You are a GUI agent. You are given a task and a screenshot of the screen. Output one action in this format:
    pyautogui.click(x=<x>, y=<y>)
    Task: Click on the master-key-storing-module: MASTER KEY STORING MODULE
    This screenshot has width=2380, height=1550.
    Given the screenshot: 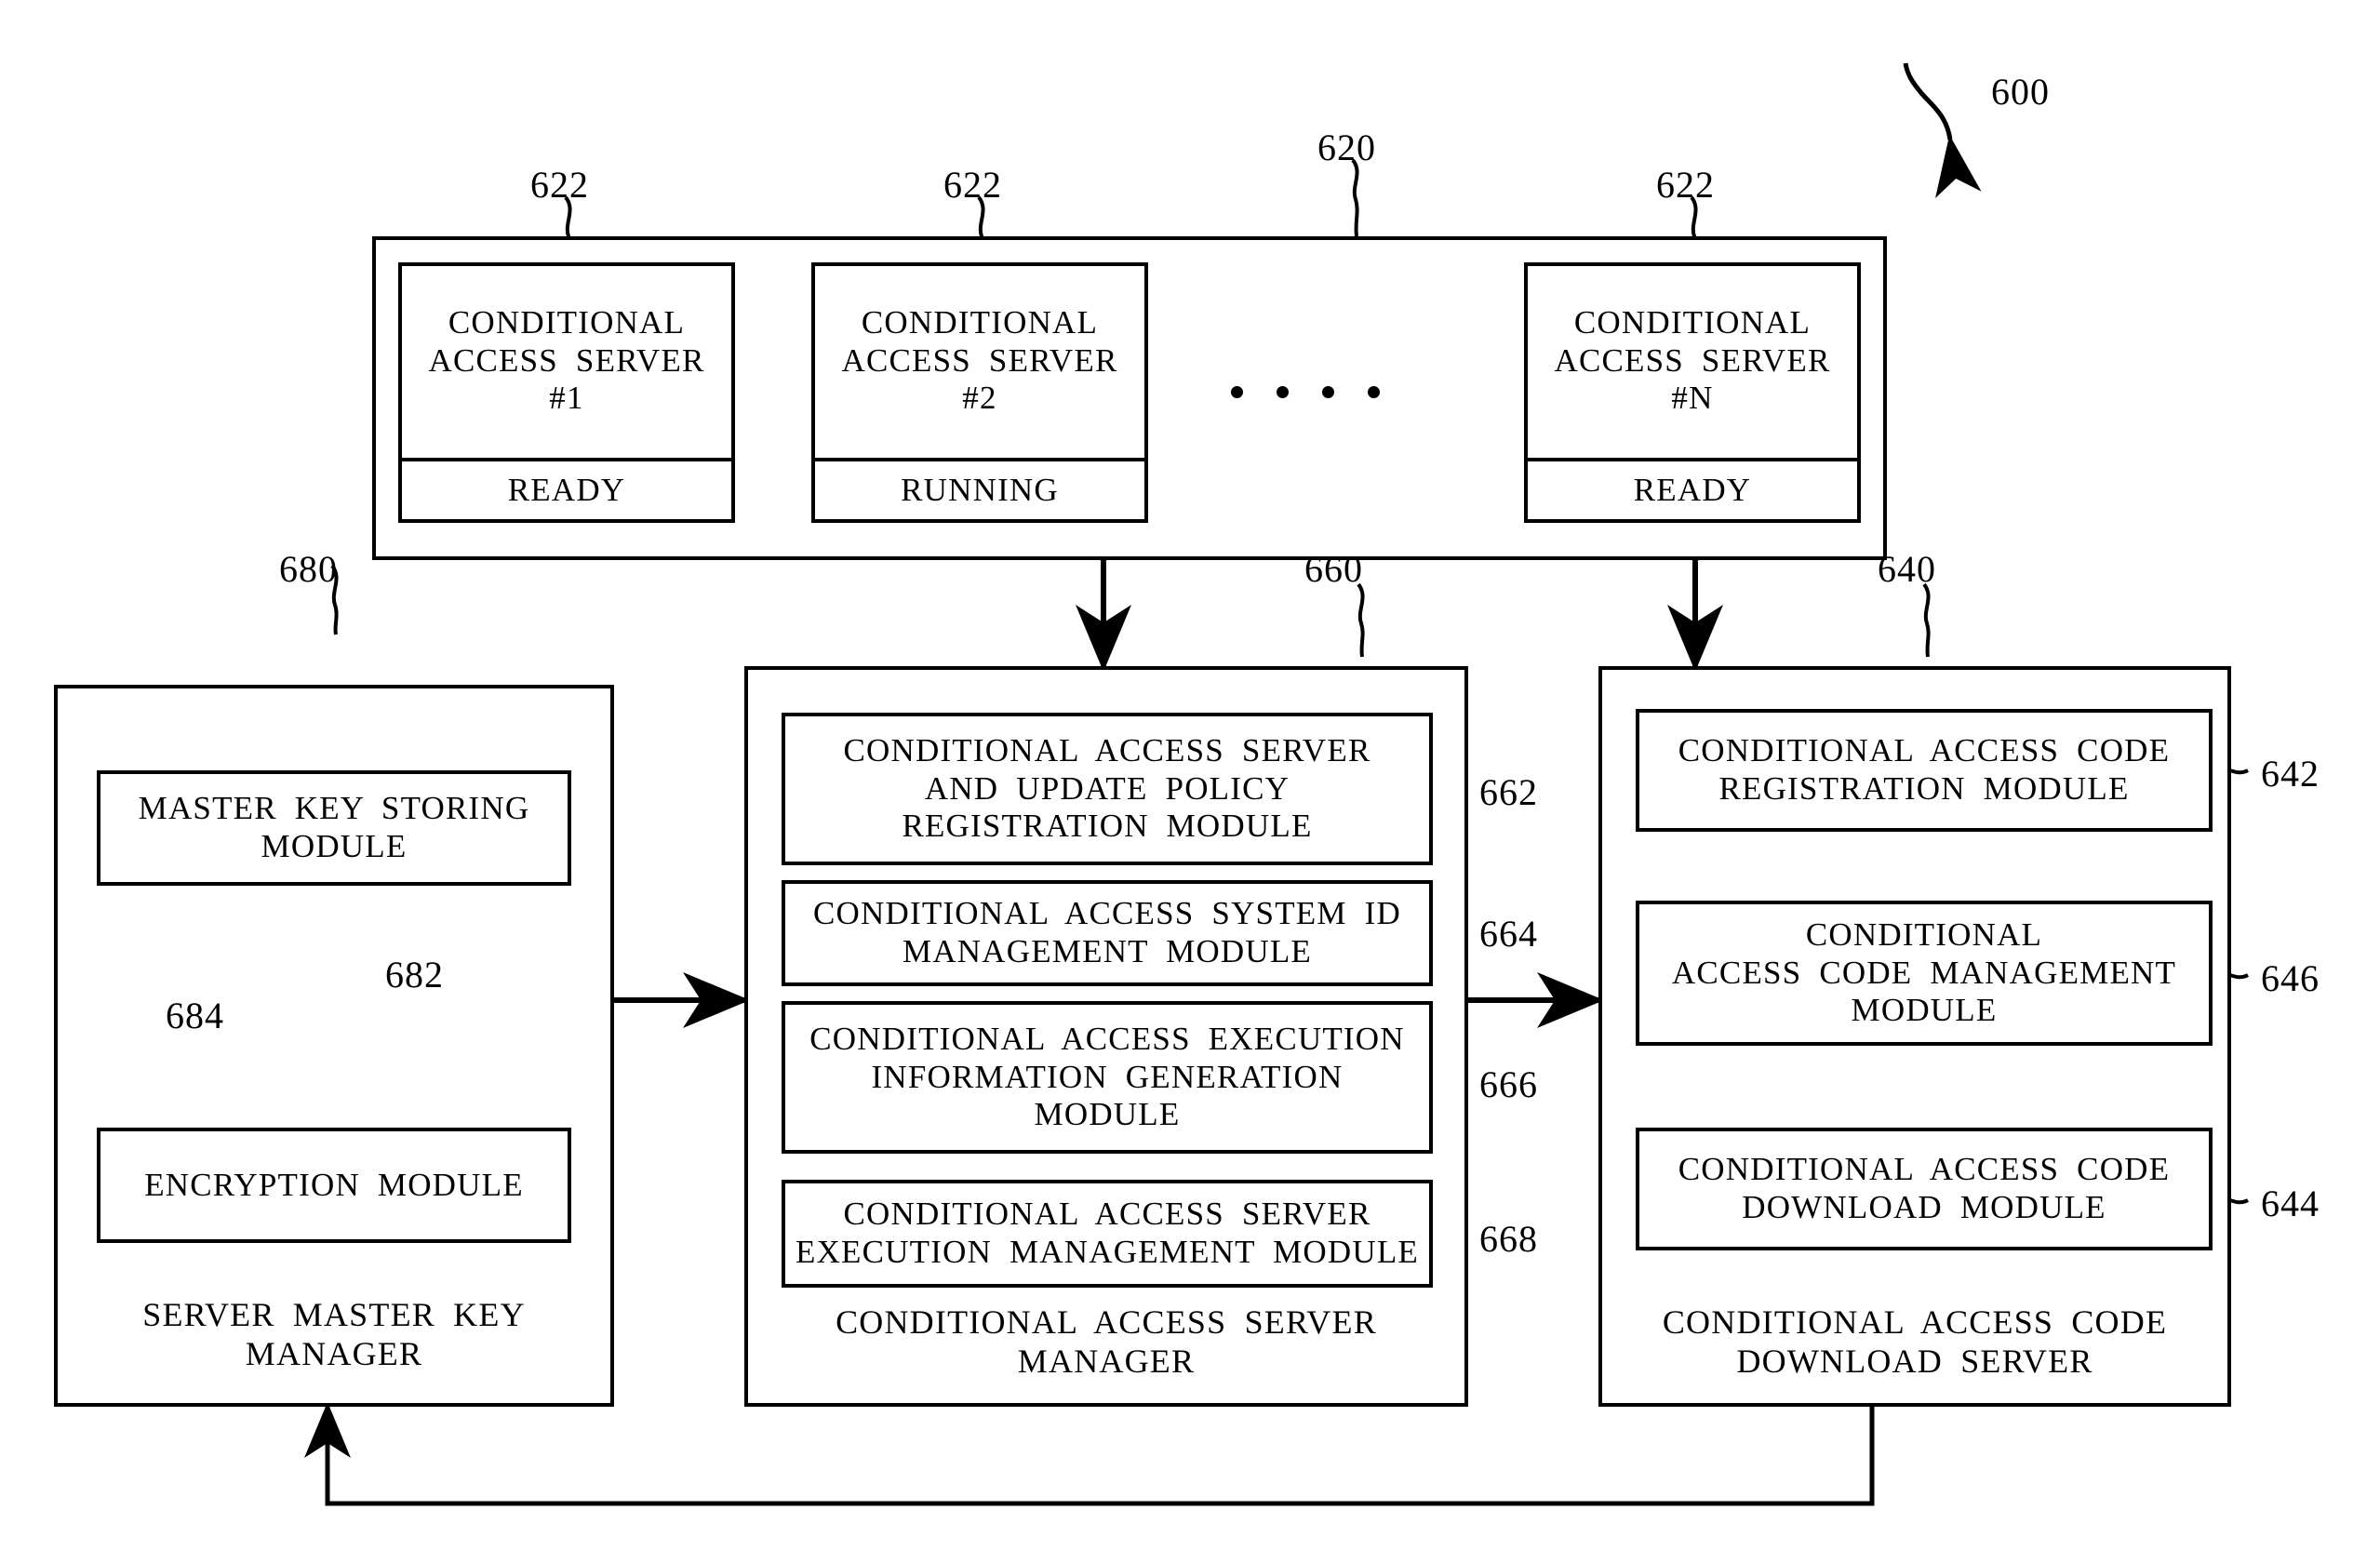 What is the action you would take?
    pyautogui.click(x=334, y=828)
    